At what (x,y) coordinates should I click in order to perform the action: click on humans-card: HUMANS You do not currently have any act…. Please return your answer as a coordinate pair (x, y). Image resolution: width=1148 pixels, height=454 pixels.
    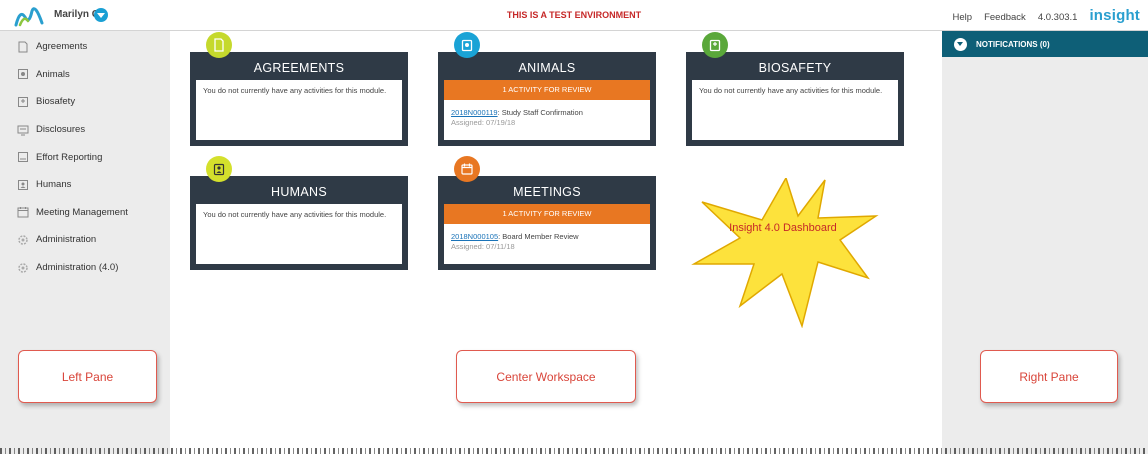
    Looking at the image, I should click on (299, 213).